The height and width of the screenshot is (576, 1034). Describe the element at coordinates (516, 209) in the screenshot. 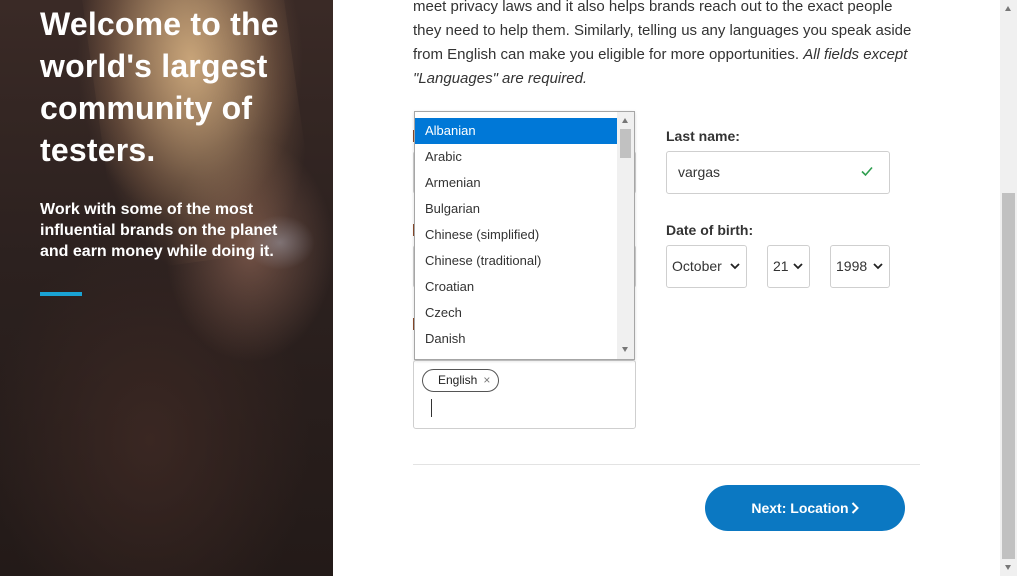

I see `language-option-bulgarian: Bulgarian` at that location.